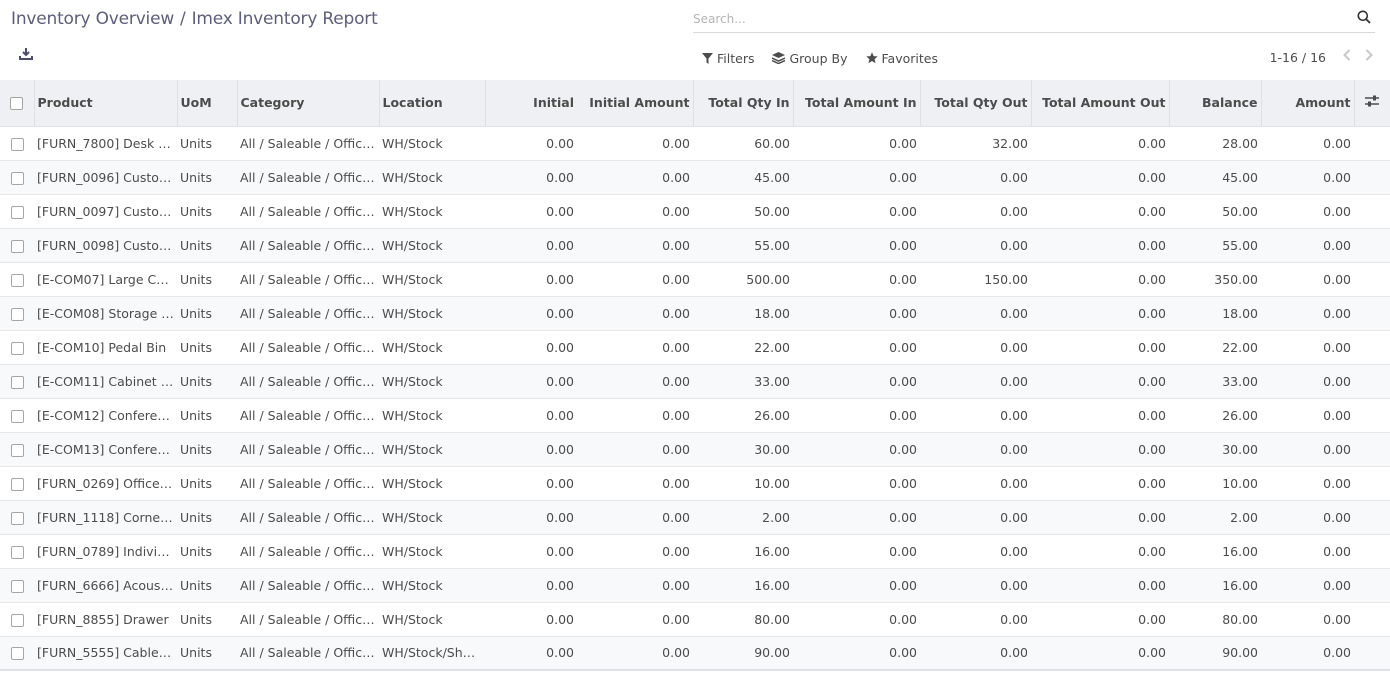 The width and height of the screenshot is (1390, 682). What do you see at coordinates (432, 103) in the screenshot?
I see `column-header-location: Location` at bounding box center [432, 103].